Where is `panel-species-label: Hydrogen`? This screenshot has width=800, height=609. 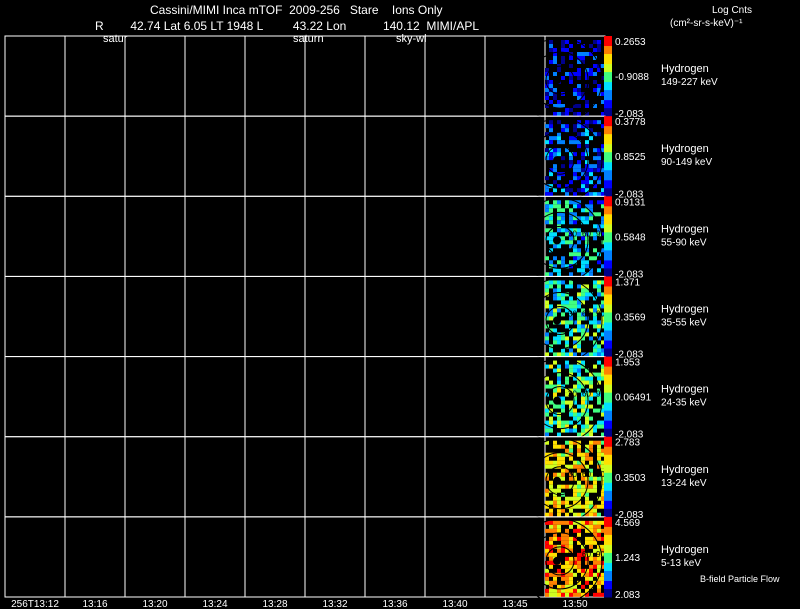
panel-species-label: Hydrogen is located at coordinates (685, 310).